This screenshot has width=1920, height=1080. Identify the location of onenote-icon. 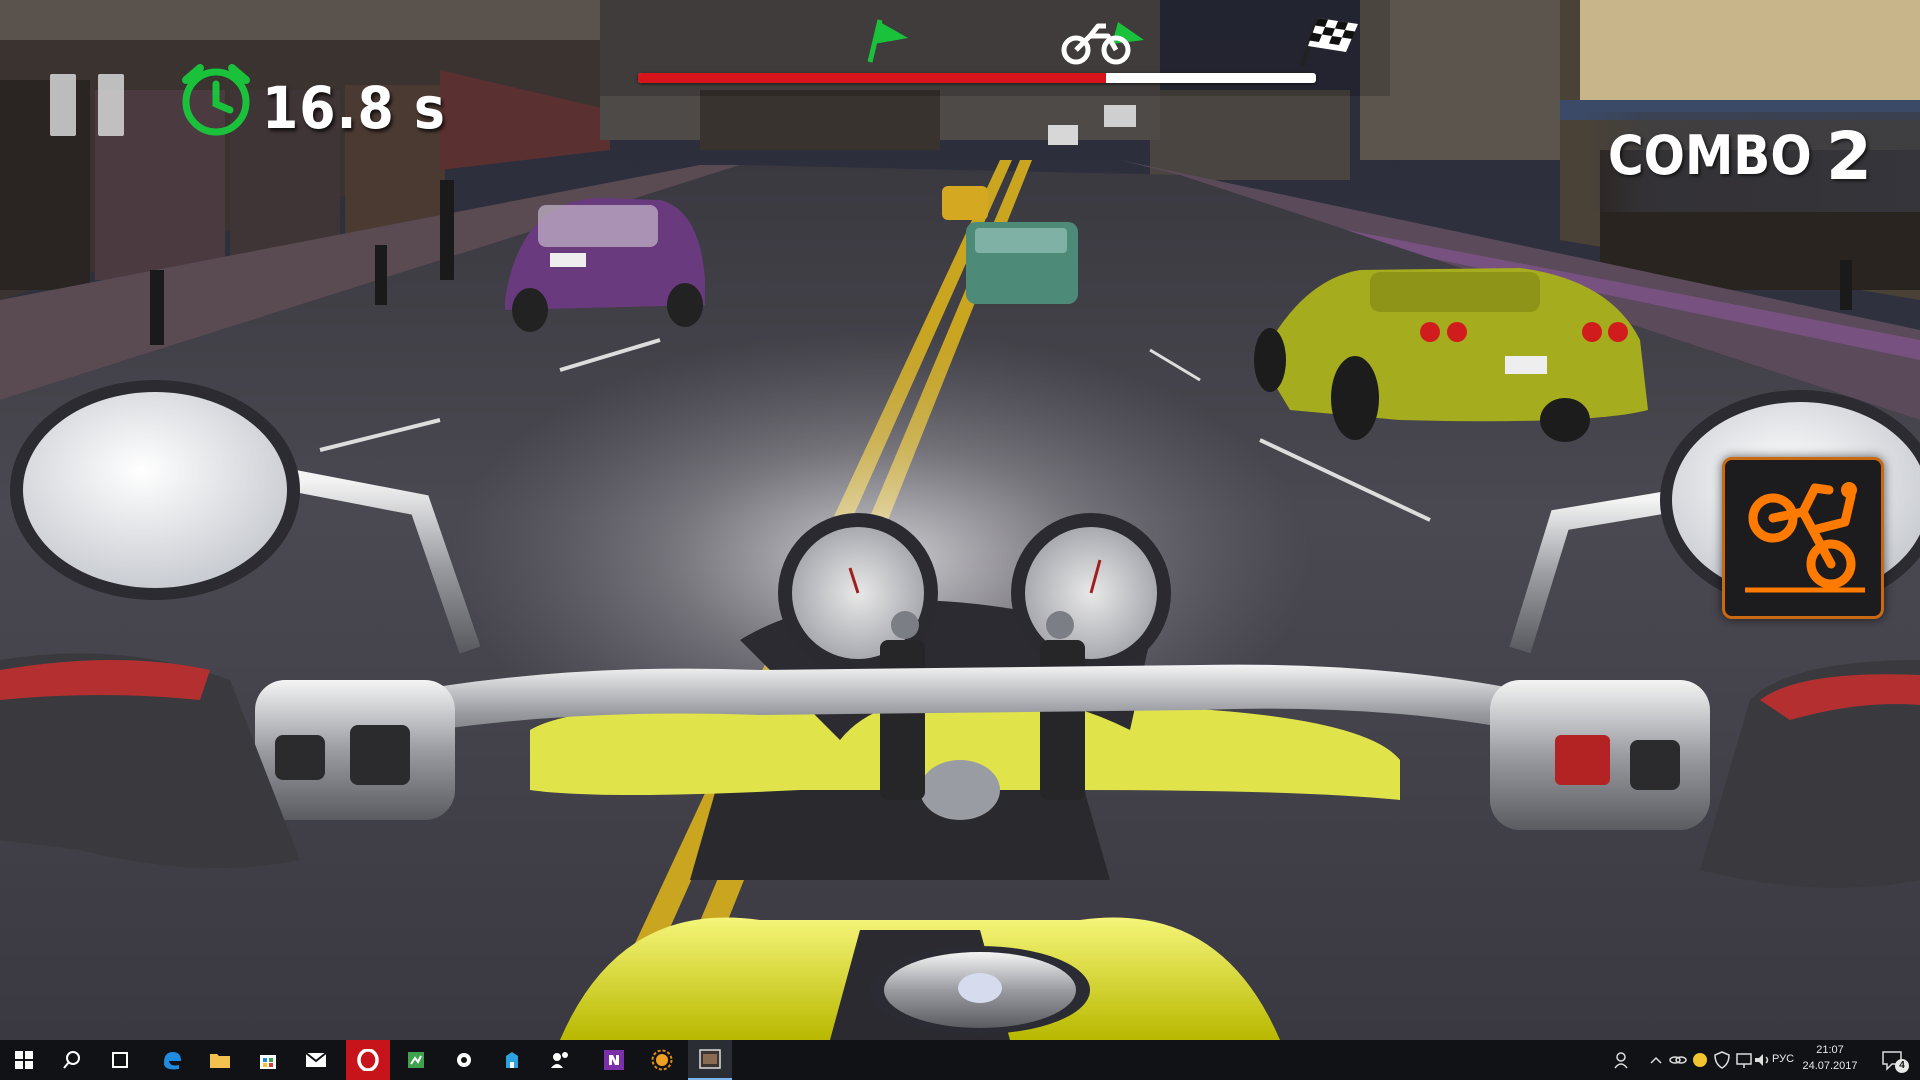
(614, 1060).